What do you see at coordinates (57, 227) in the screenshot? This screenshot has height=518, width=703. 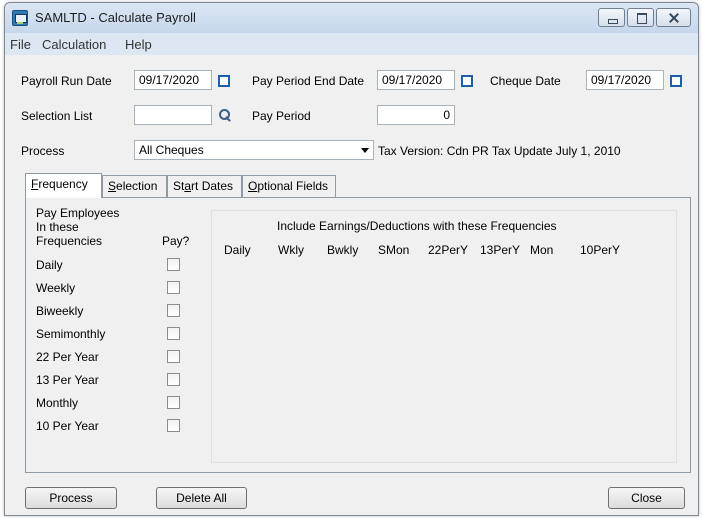 I see `pay-employees-header-2: In these` at bounding box center [57, 227].